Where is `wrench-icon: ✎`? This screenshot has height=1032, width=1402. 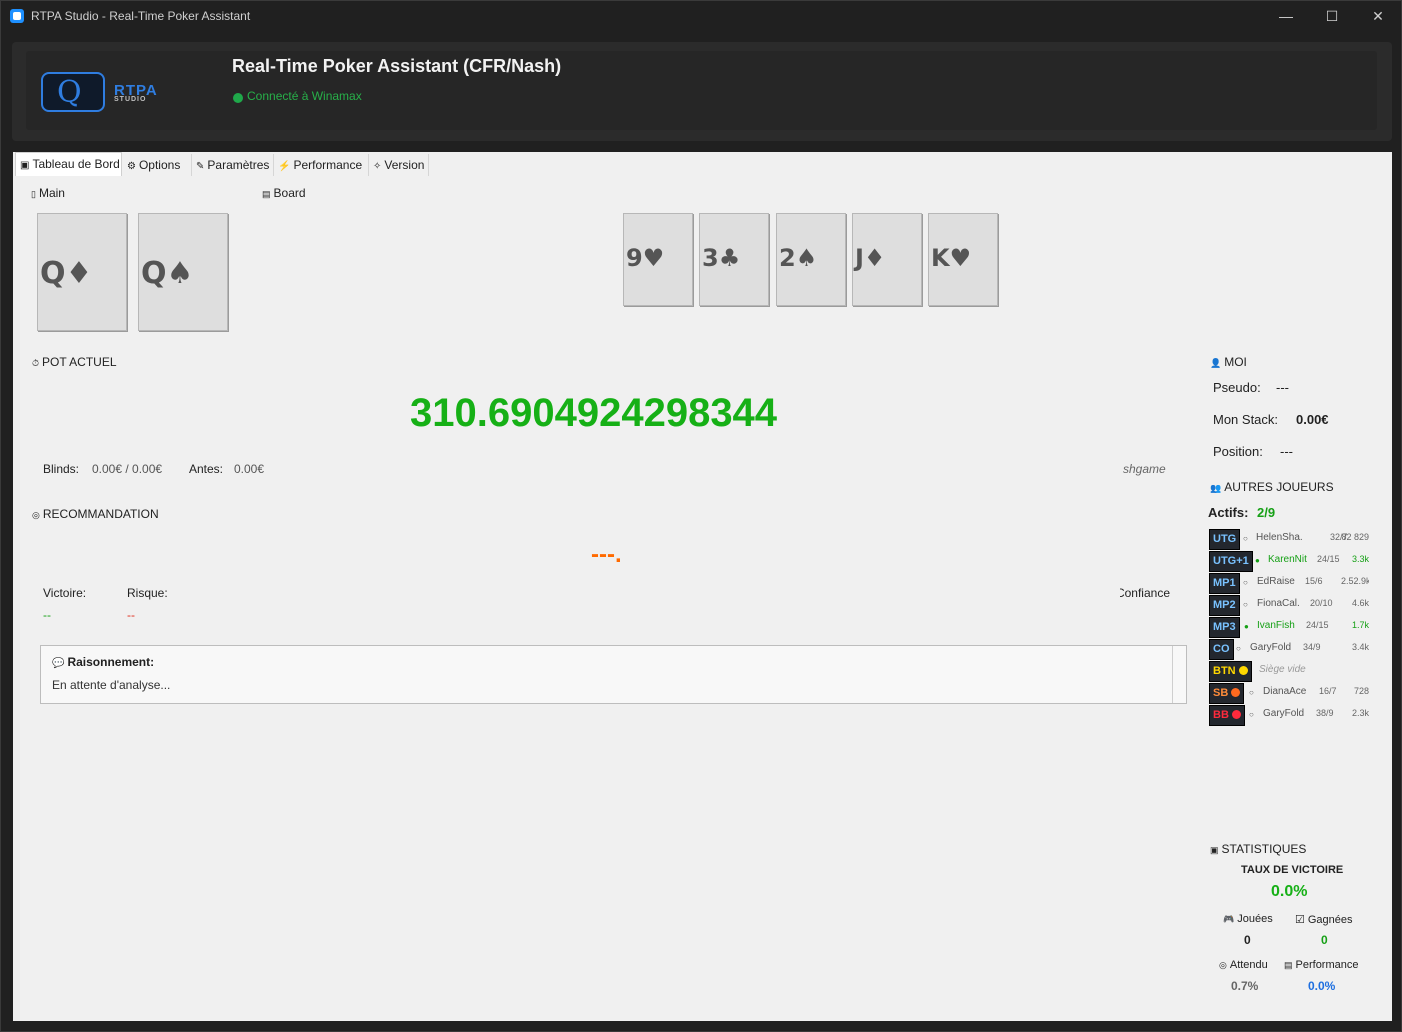 wrench-icon: ✎ is located at coordinates (200, 166).